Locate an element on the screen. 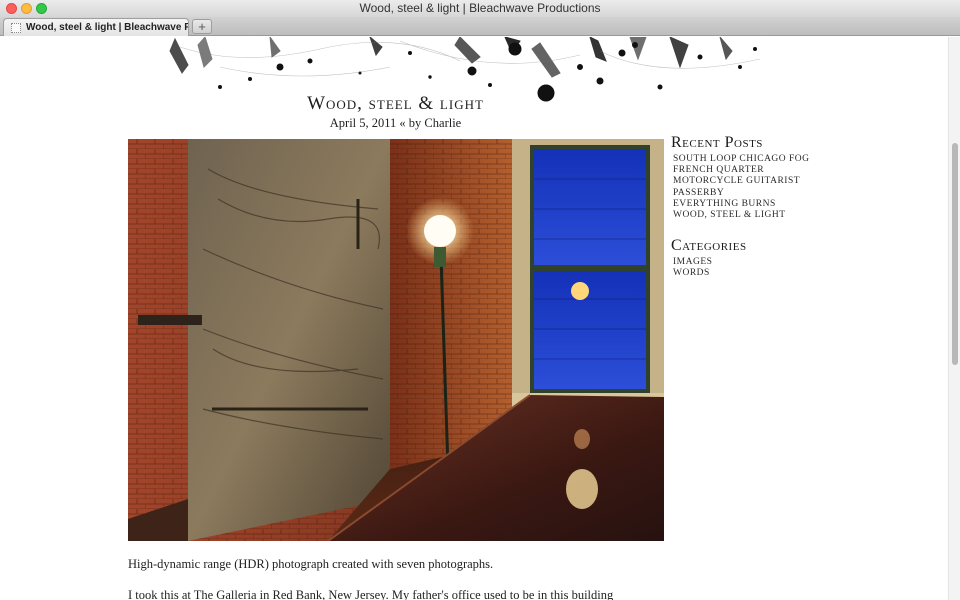 The image size is (960, 600). post-title: Wood, steel & light is located at coordinates (395, 104).